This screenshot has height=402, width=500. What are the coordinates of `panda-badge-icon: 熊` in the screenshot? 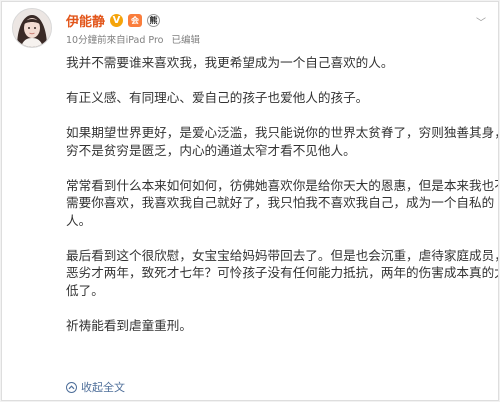 It's located at (154, 20).